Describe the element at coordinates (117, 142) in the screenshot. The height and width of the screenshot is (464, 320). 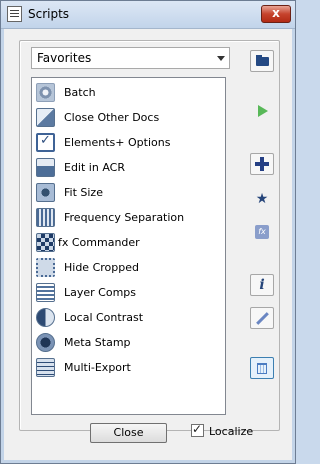
I see `list-item-label: Elements+ Options` at that location.